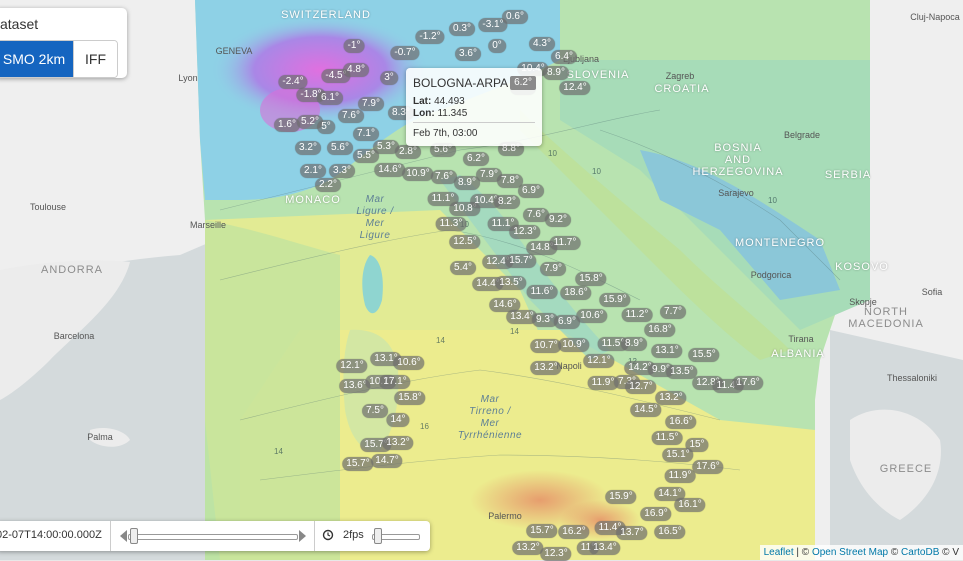 This screenshot has width=963, height=561. What do you see at coordinates (396, 536) in the screenshot?
I see `fps-slider` at bounding box center [396, 536].